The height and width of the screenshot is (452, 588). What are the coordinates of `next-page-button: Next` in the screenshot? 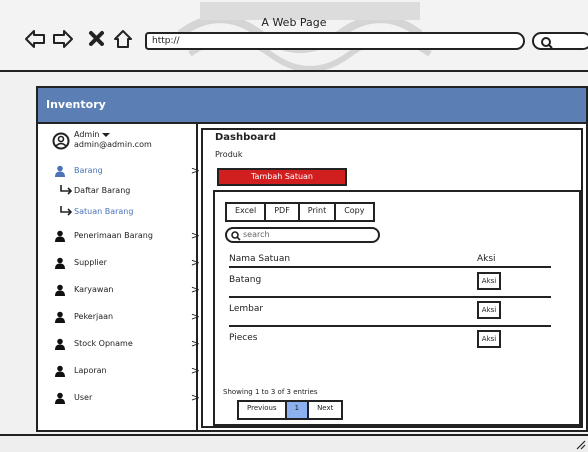 It's located at (325, 410).